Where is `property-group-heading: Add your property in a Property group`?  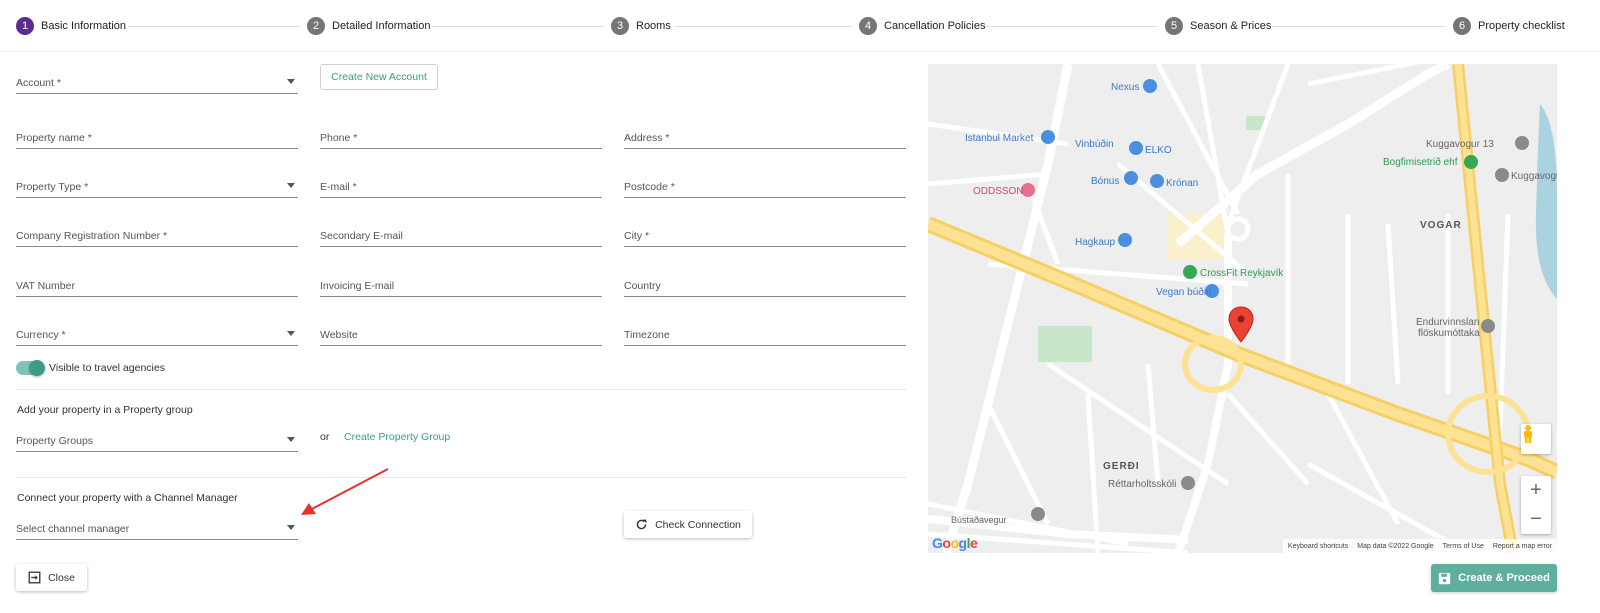 property-group-heading: Add your property in a Property group is located at coordinates (105, 410).